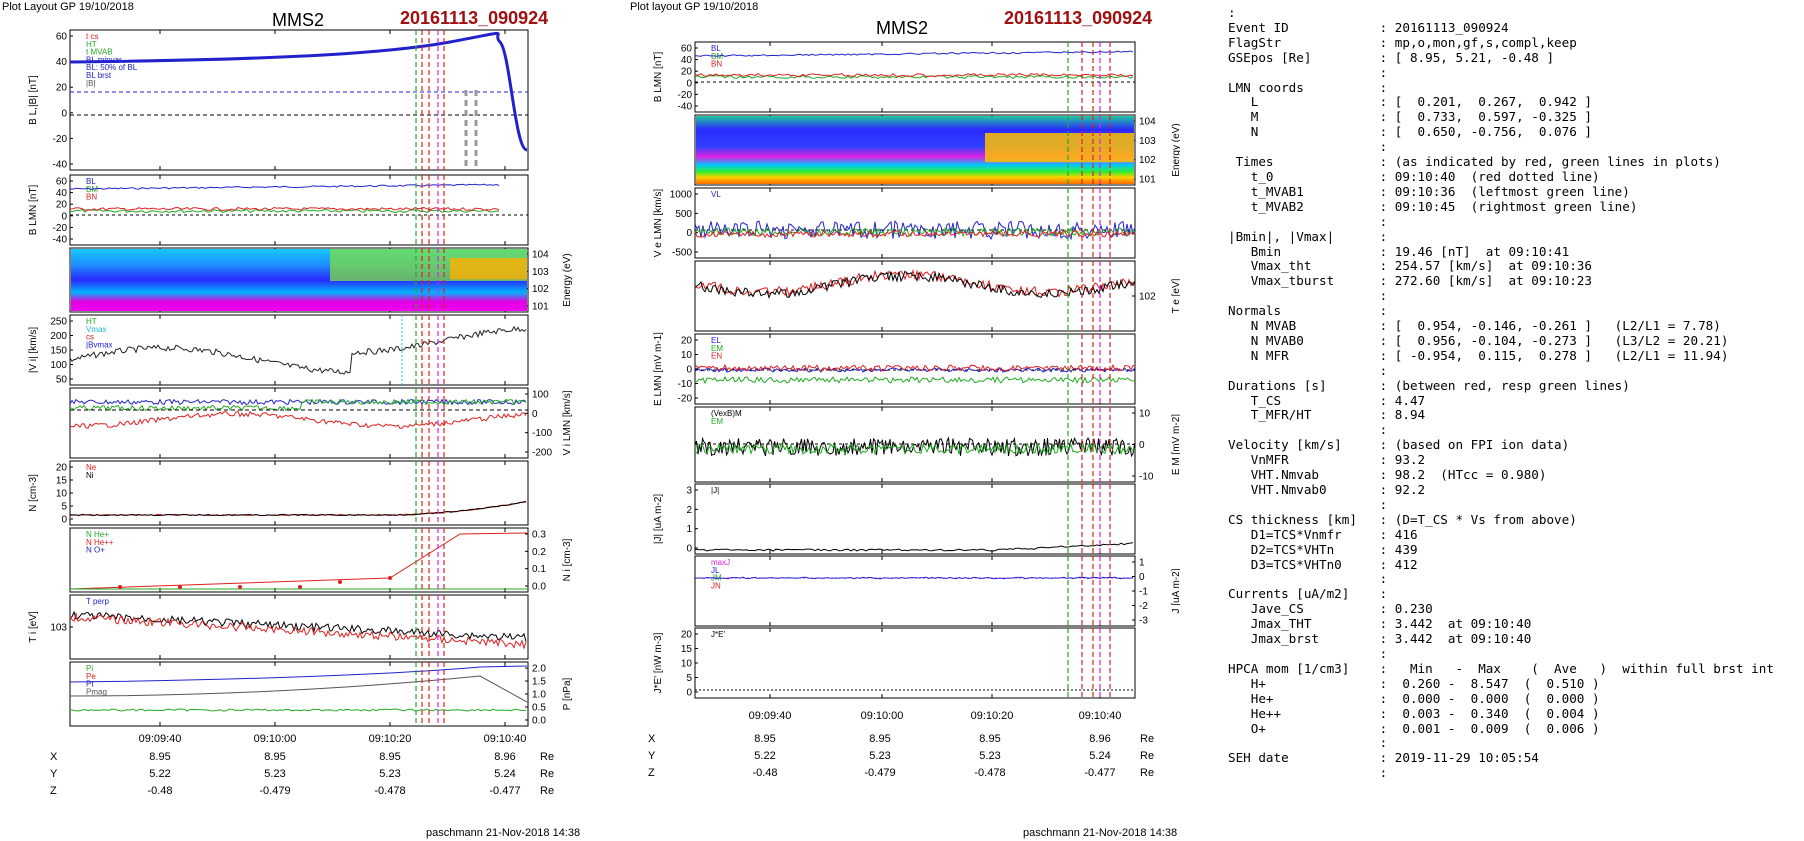  What do you see at coordinates (539, 708) in the screenshot?
I see `y-tick-label: 0.5` at bounding box center [539, 708].